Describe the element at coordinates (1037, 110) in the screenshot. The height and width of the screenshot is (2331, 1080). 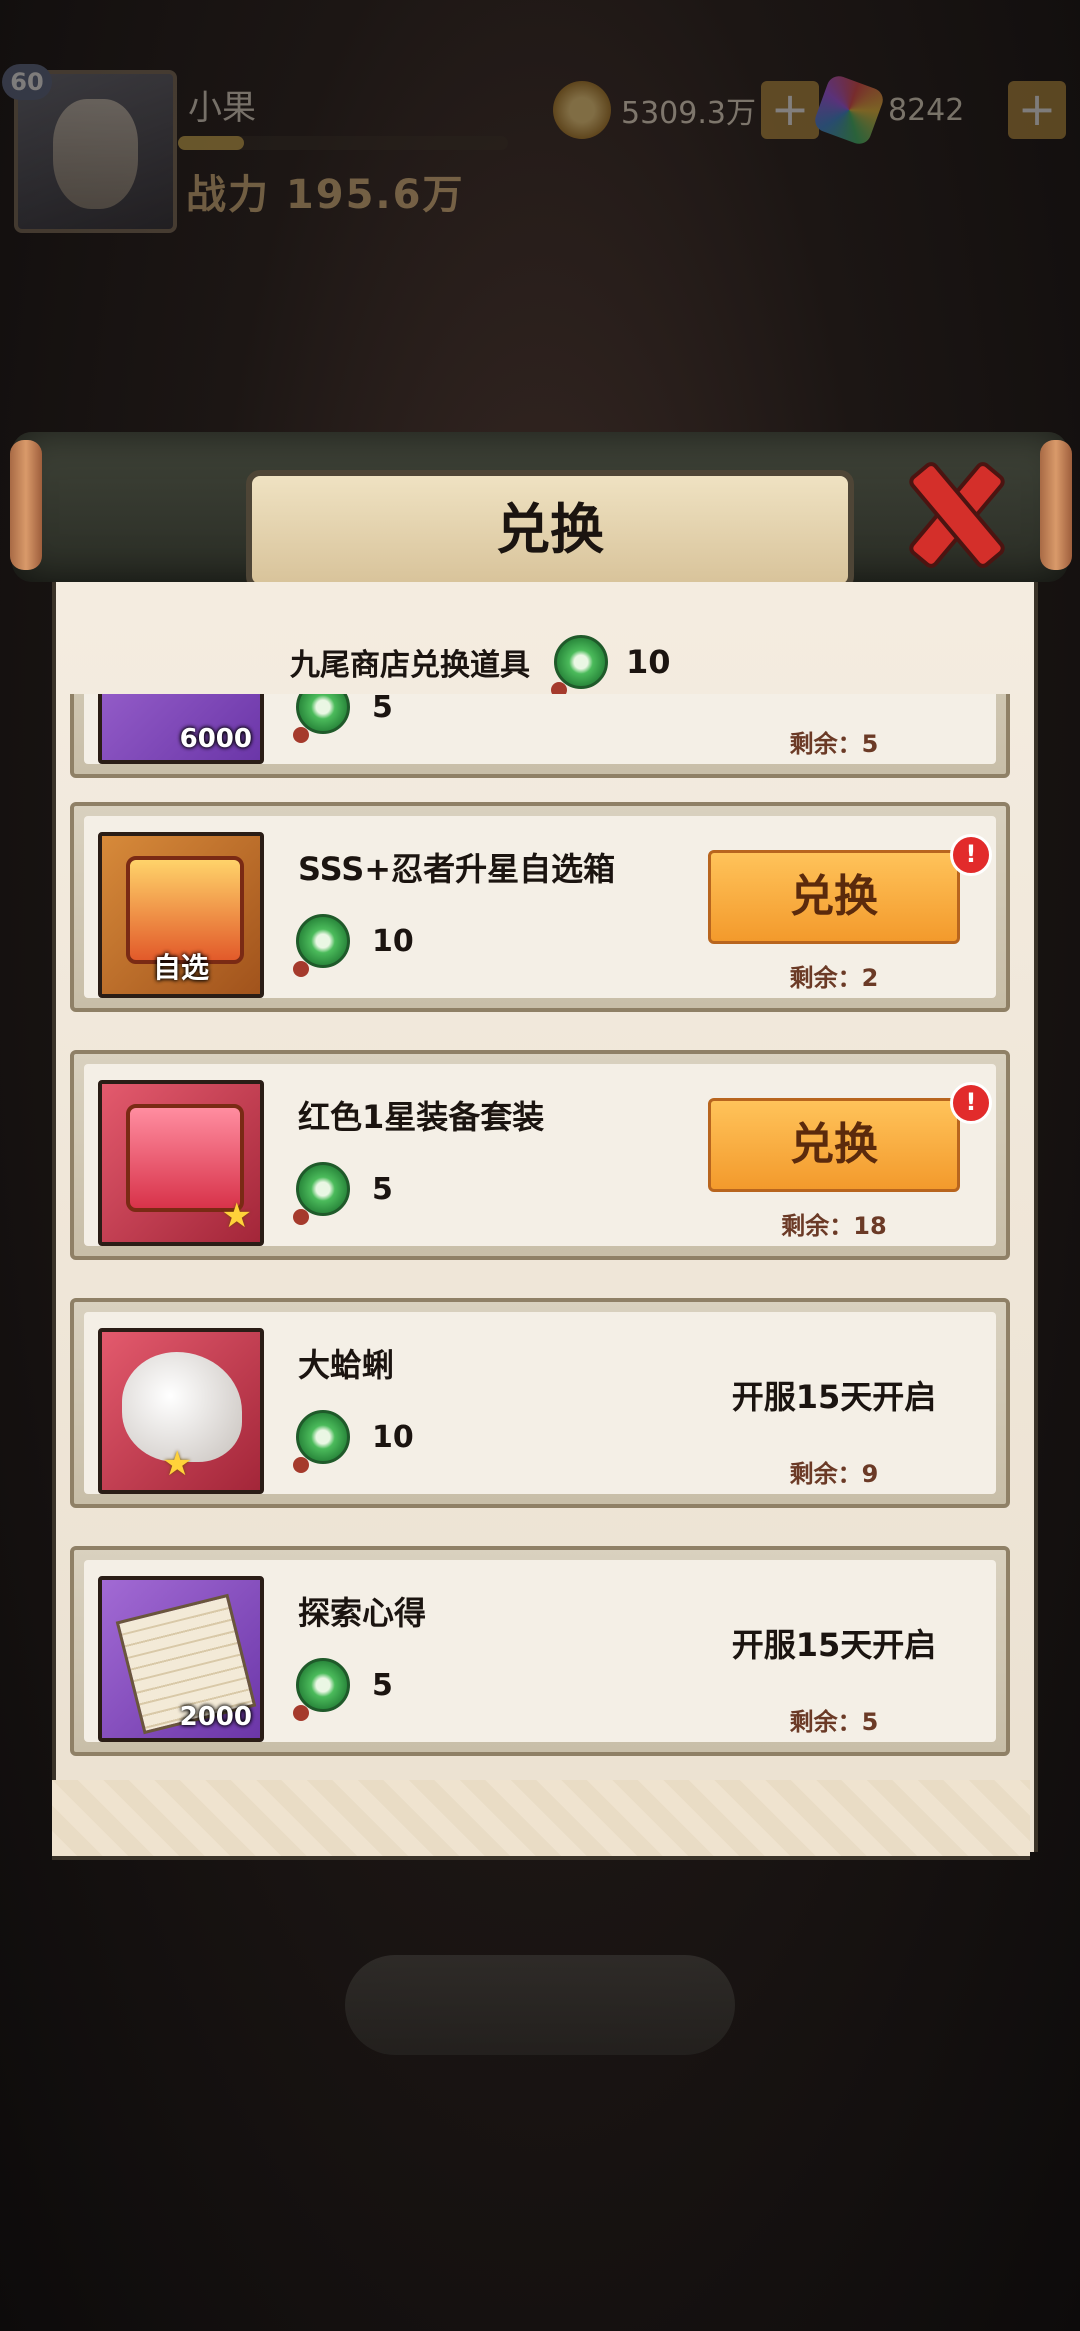
I see `add-gem-button: +` at that location.